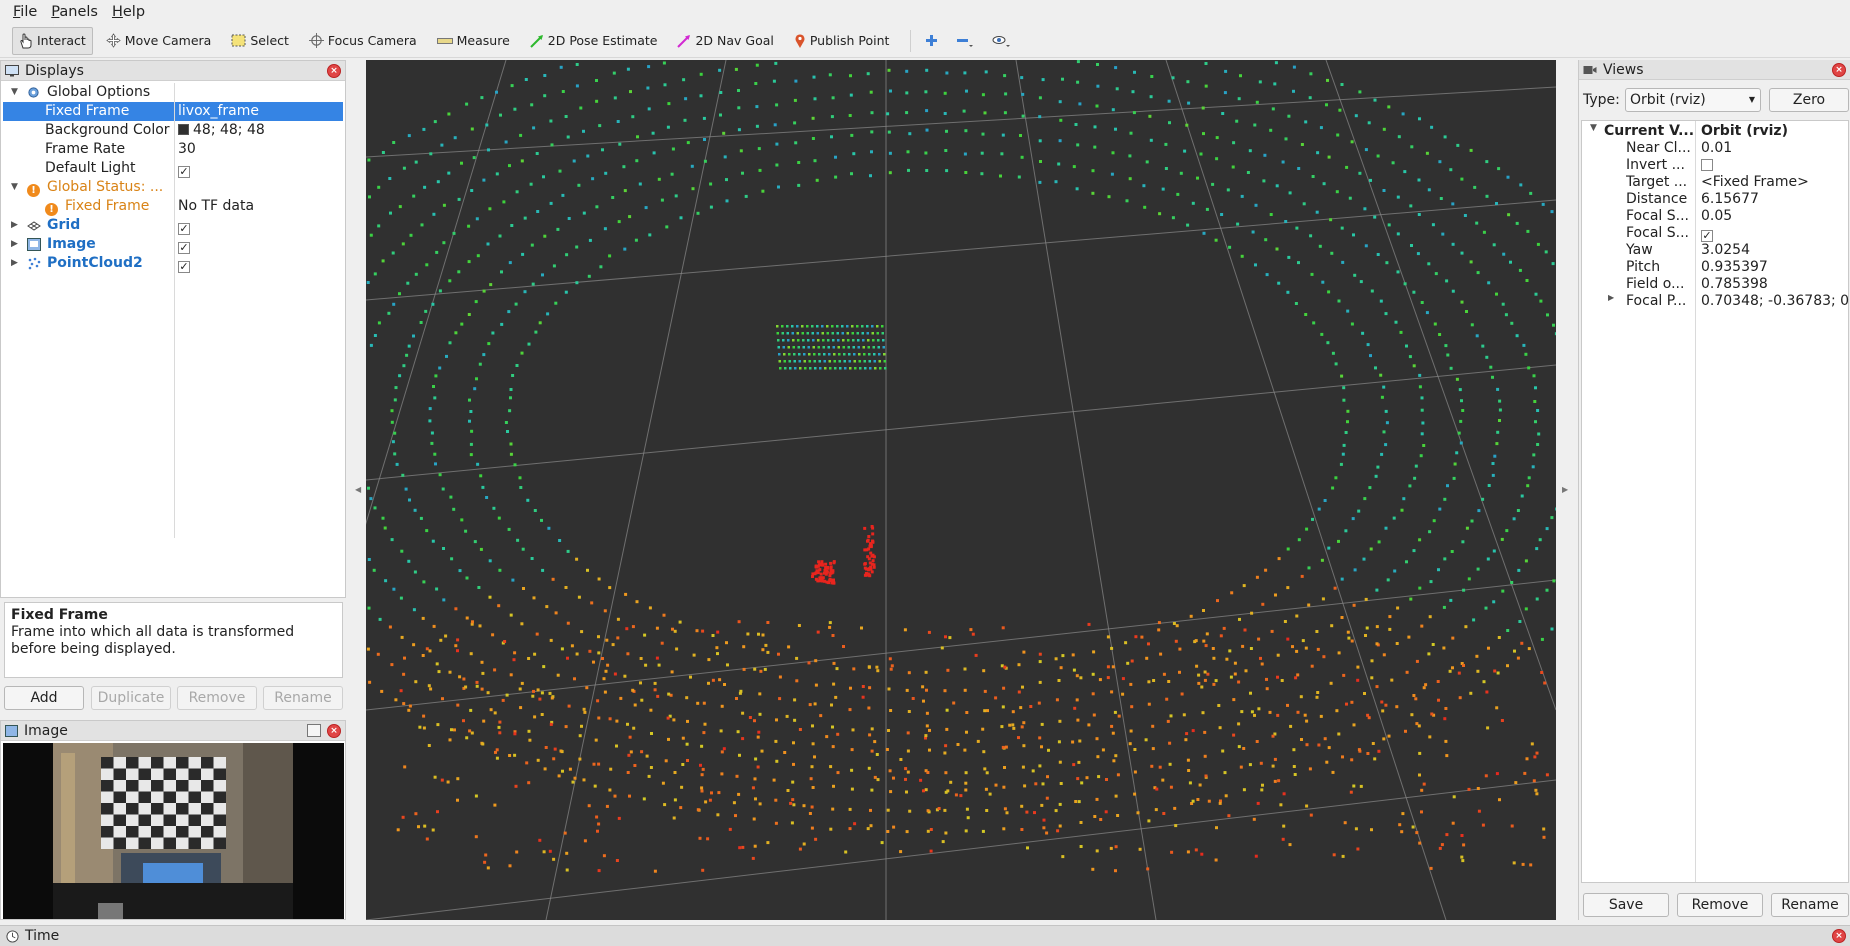 The width and height of the screenshot is (1850, 946). I want to click on view-prop-value: 0.785398, so click(1775, 284).